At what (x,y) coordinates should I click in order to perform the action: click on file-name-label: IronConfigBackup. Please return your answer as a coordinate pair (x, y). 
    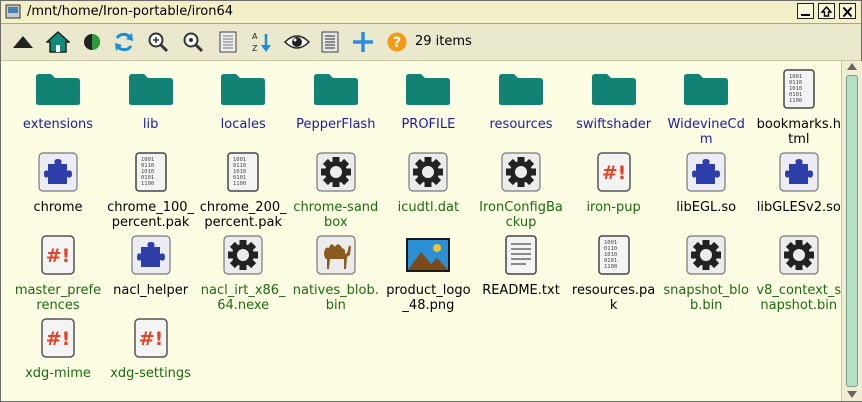
    Looking at the image, I should click on (521, 215).